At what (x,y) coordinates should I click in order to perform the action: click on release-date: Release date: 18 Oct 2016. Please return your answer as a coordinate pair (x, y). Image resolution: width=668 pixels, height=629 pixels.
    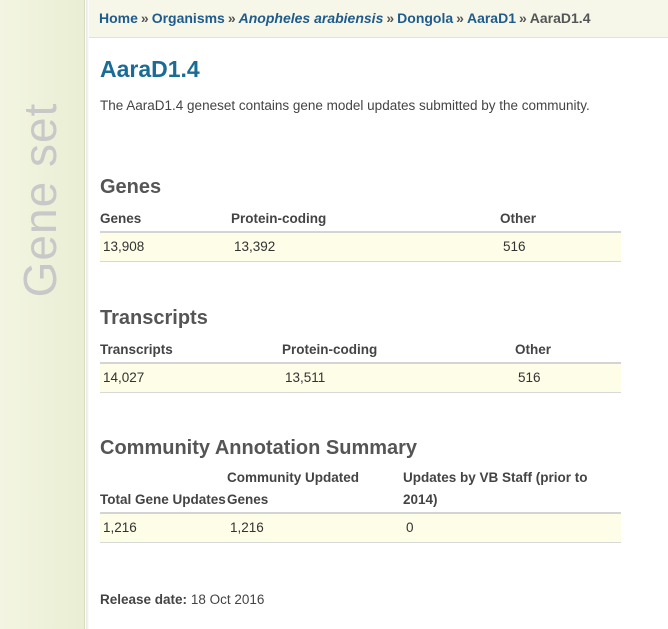
    Looking at the image, I should click on (182, 599).